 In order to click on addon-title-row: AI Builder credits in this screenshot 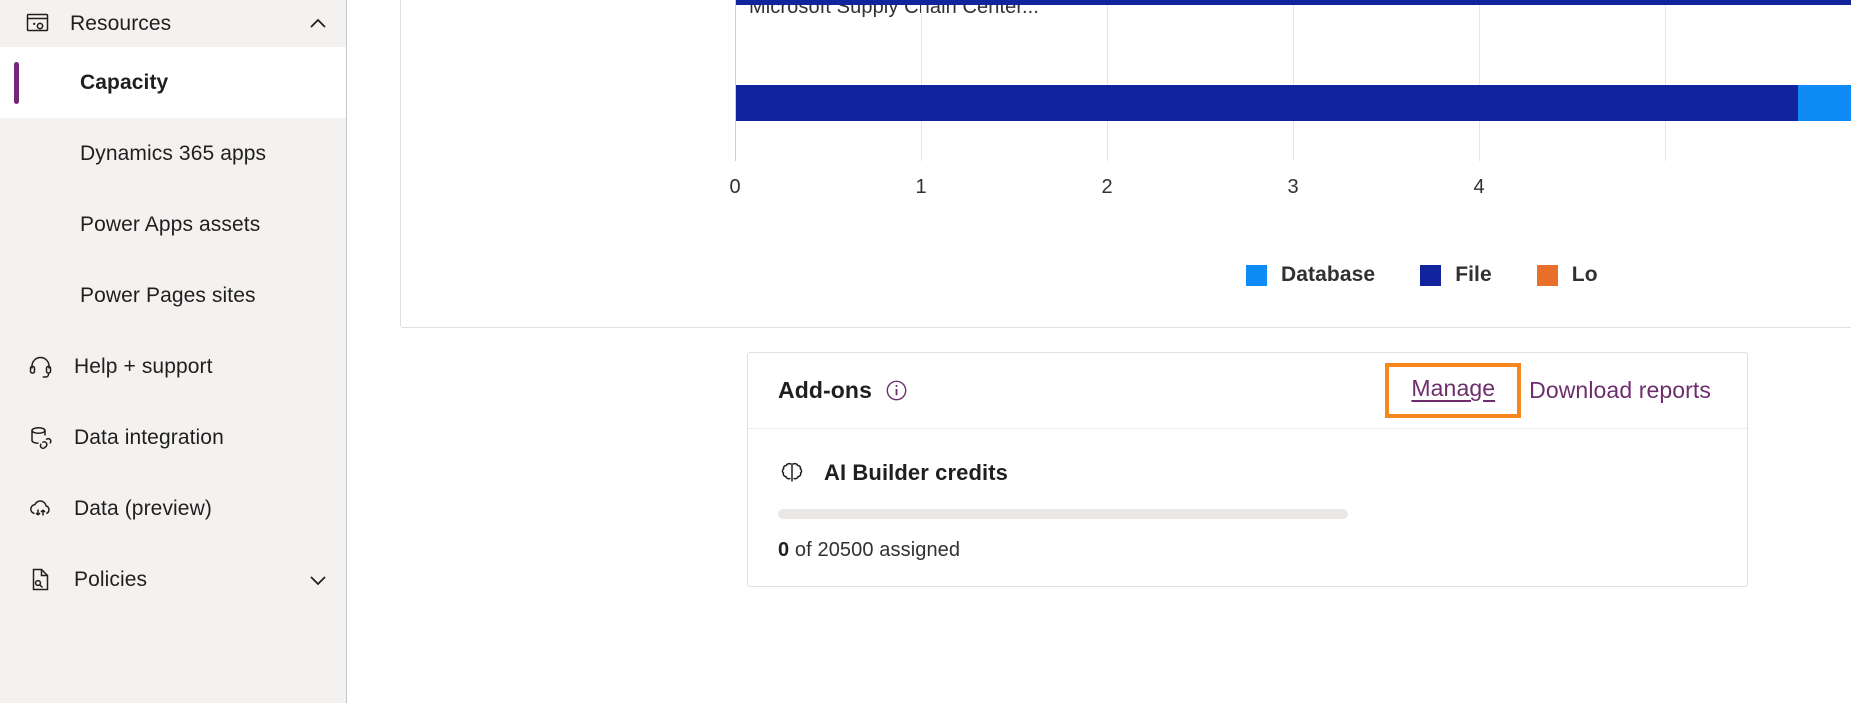, I will do `click(1247, 473)`.